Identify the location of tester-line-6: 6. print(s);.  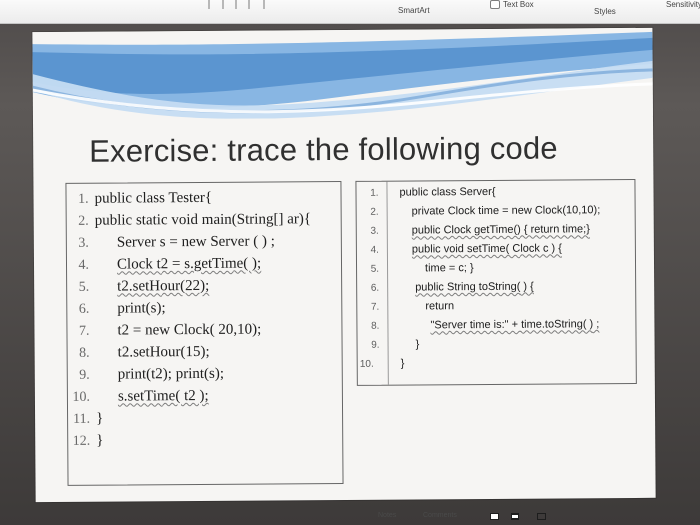
(202, 311).